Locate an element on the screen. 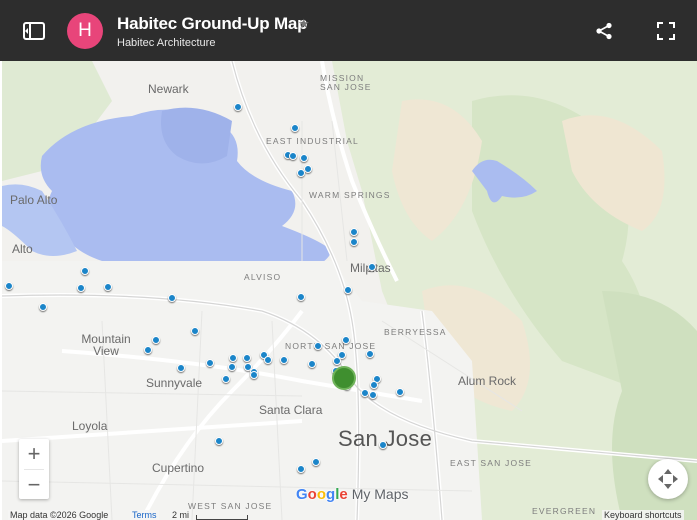 Image resolution: width=697 pixels, height=520 pixels. share-button is located at coordinates (604, 31).